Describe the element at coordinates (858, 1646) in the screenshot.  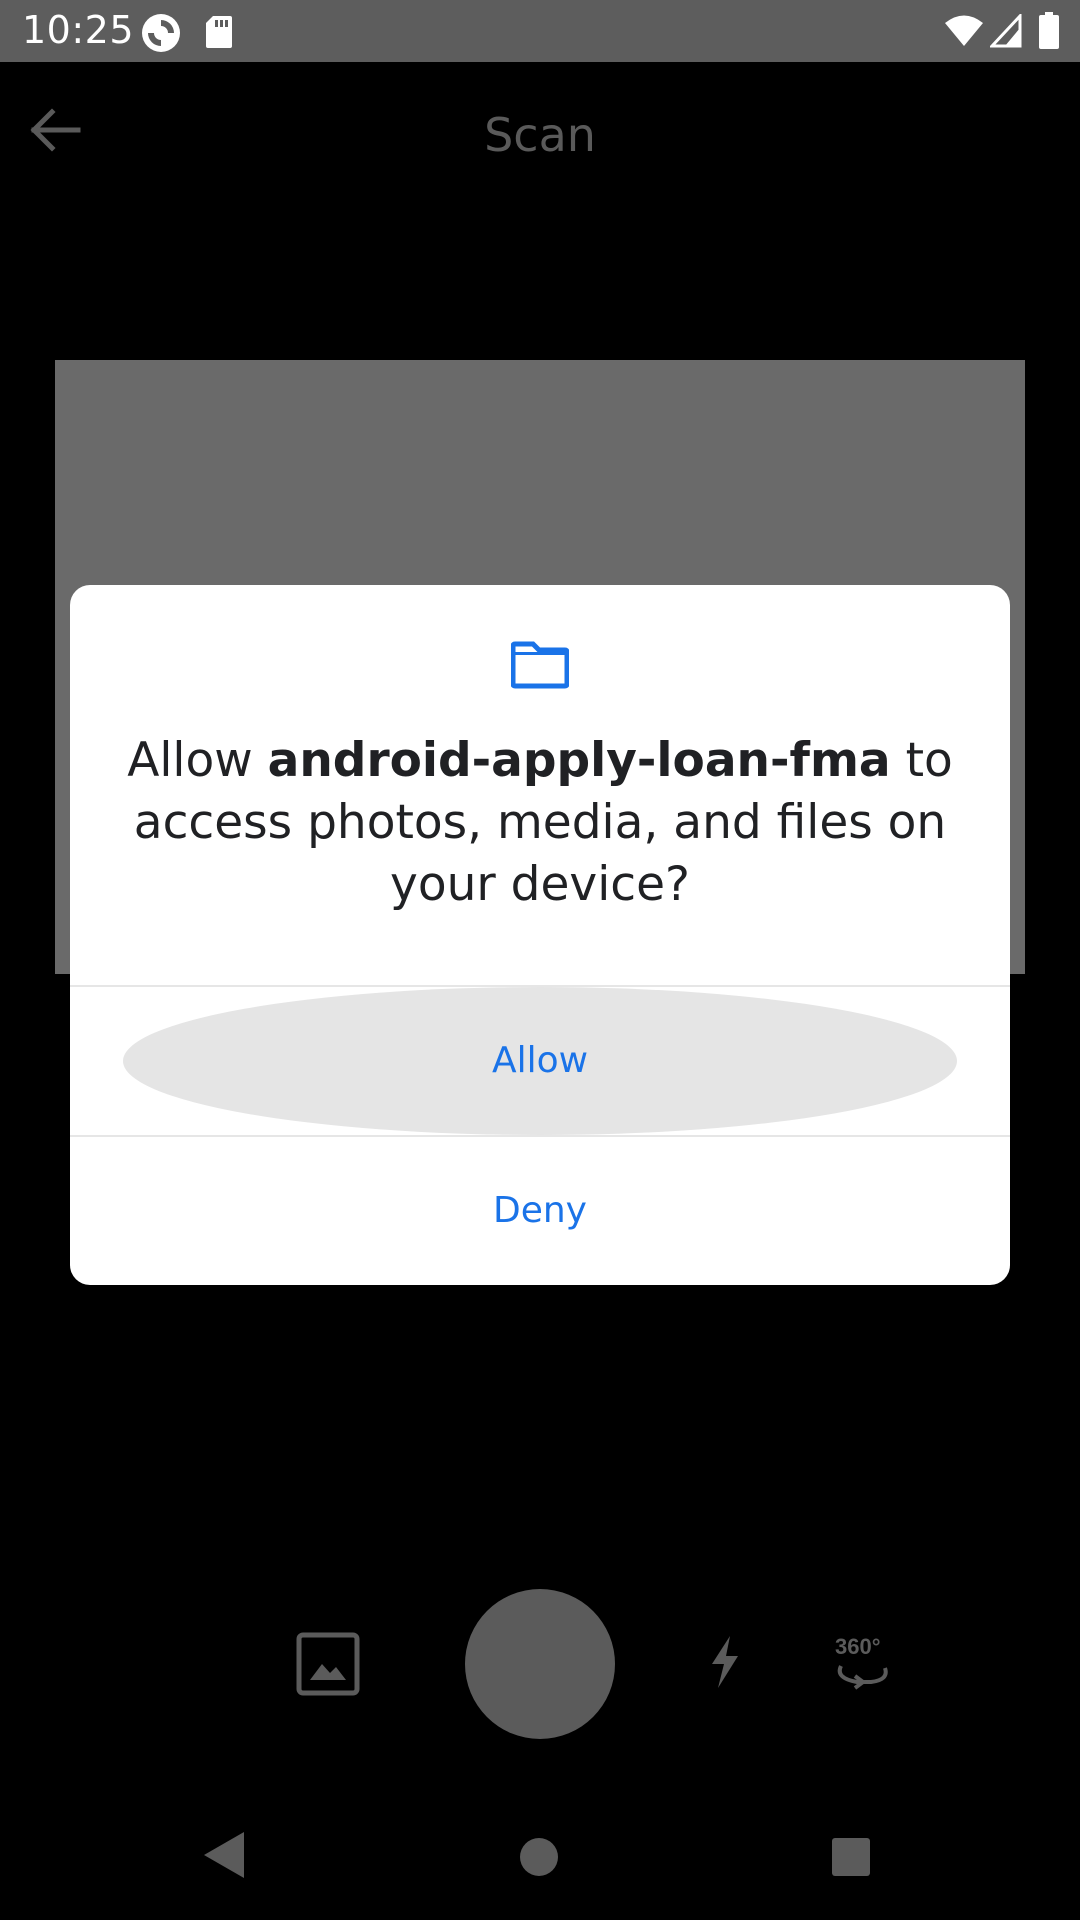
I see `rotate-label: 360°` at that location.